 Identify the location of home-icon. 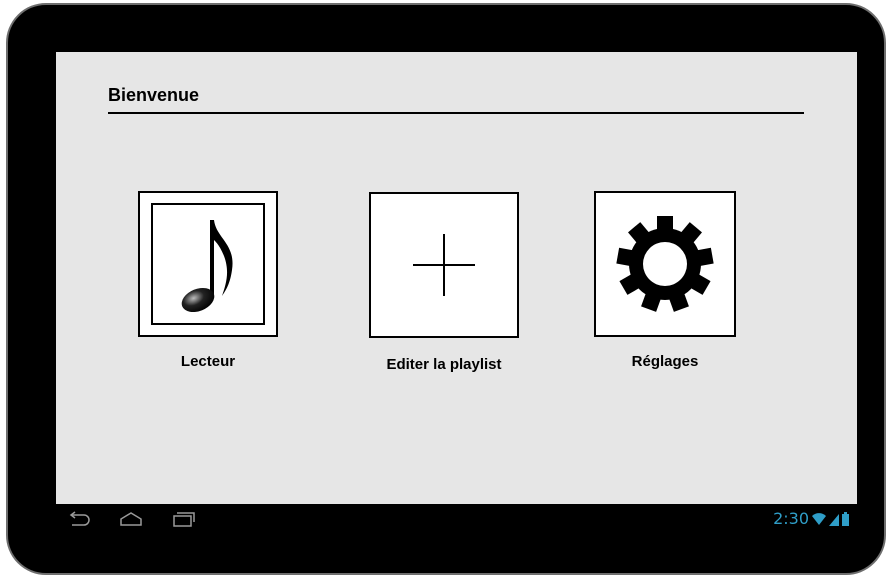
(131, 519).